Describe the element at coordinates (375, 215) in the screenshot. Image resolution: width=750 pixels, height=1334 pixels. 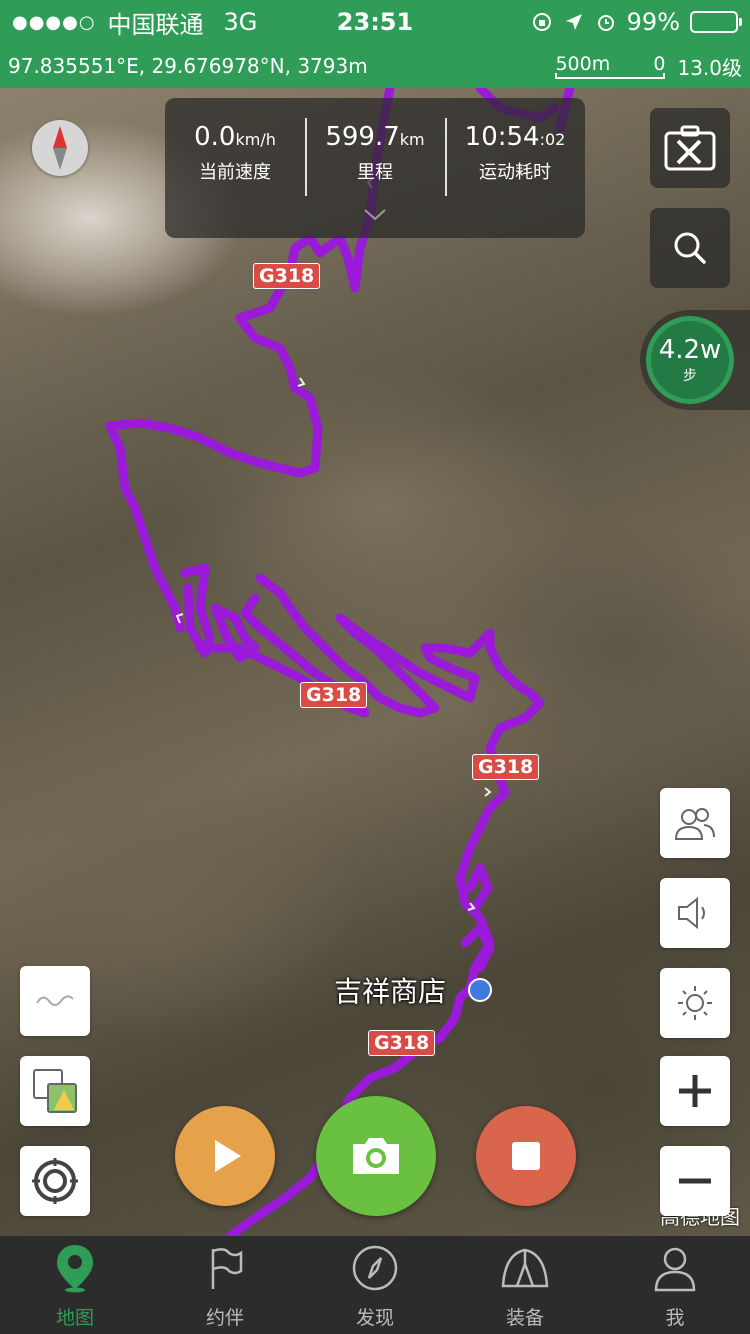
I see `chevron-down-icon` at that location.